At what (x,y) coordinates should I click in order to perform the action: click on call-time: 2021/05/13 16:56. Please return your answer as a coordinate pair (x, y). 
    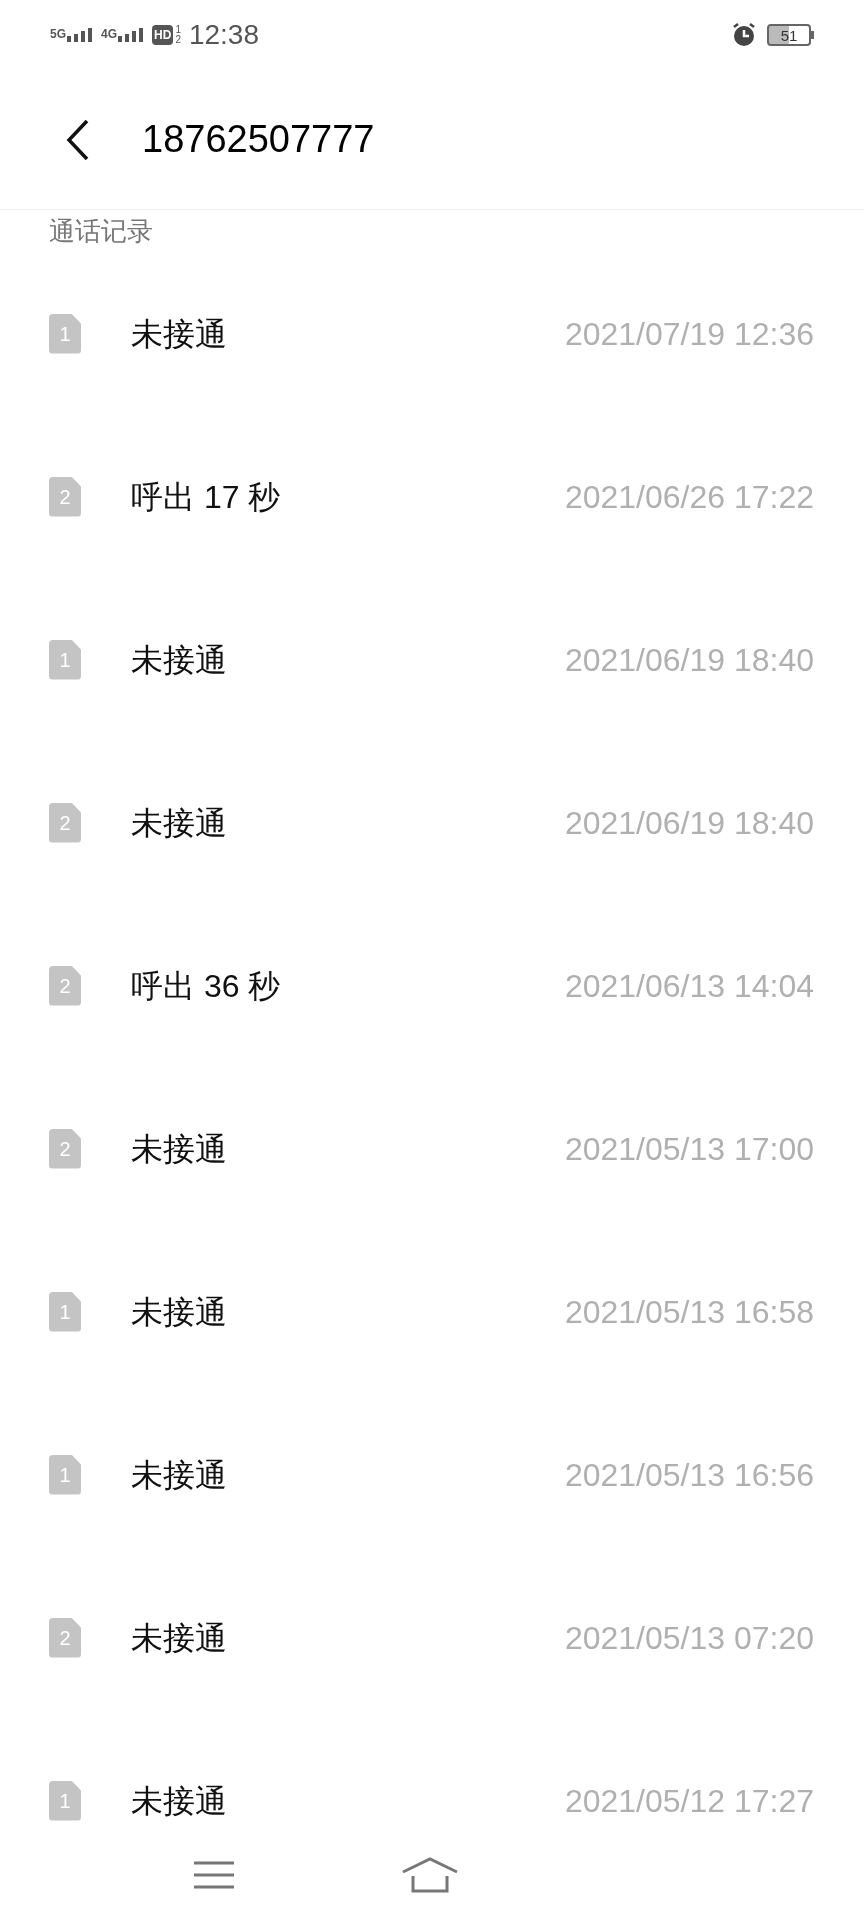
    Looking at the image, I should click on (689, 1475).